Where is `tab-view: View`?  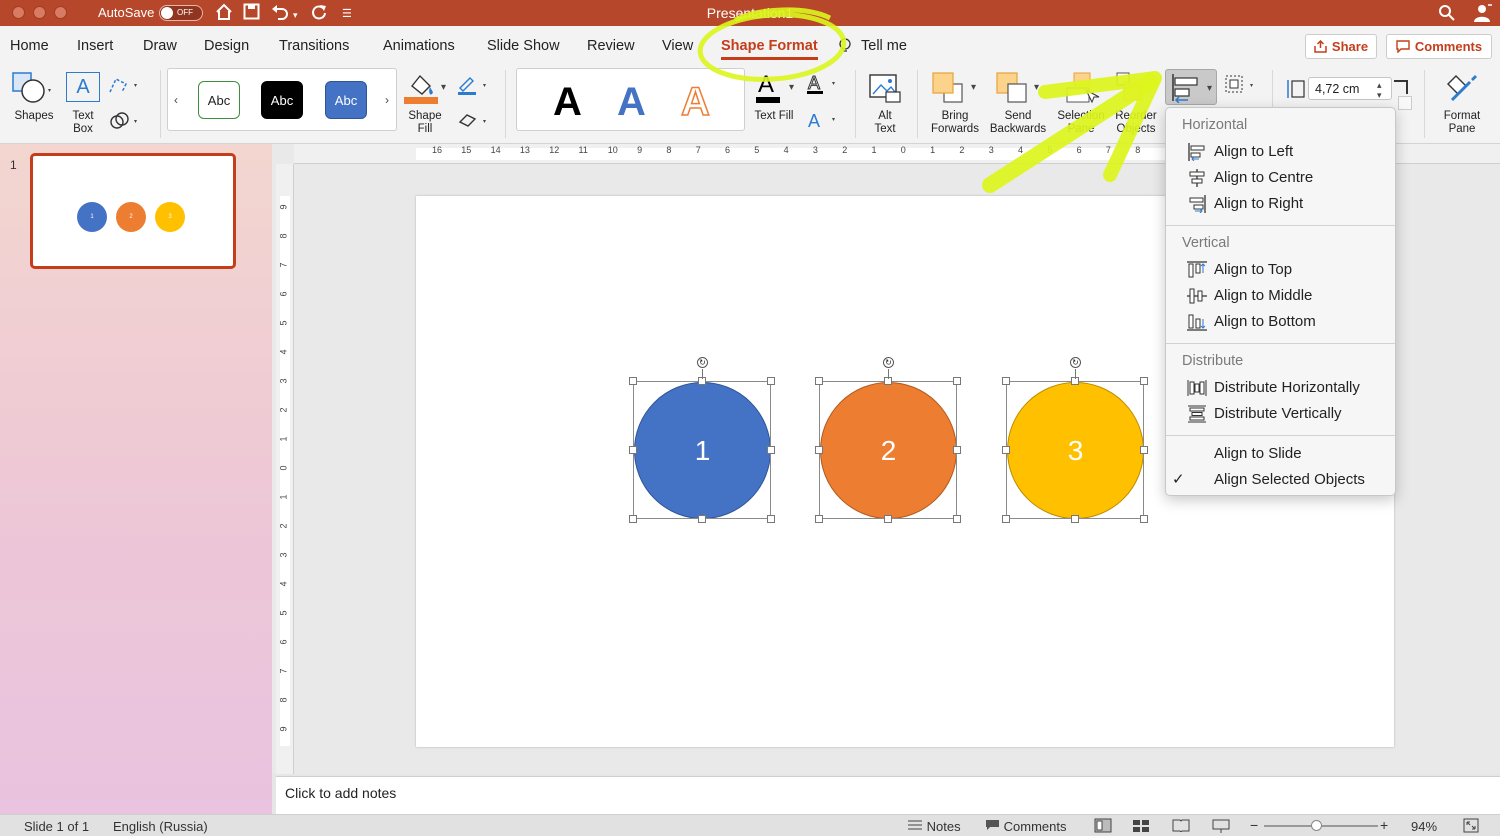 tab-view: View is located at coordinates (677, 46).